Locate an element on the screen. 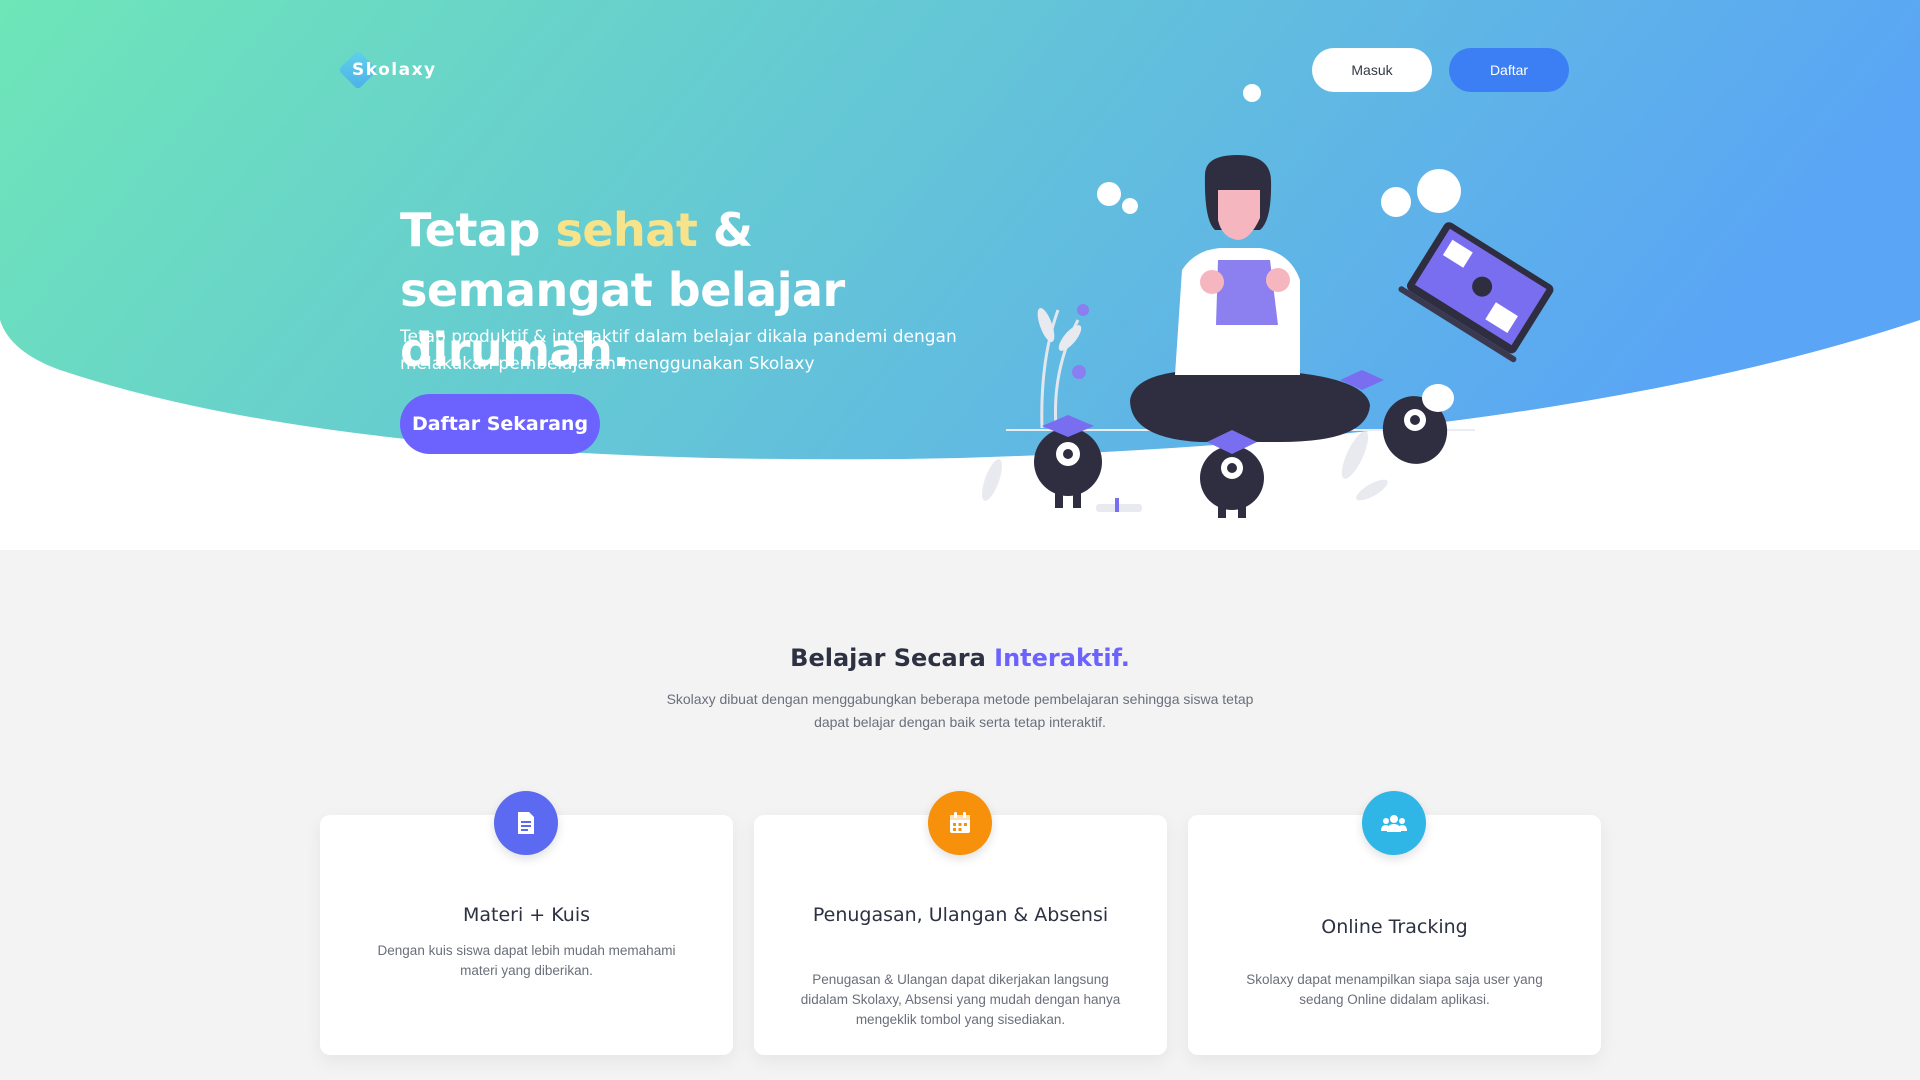  features-title-part1: Belajar Secara is located at coordinates (892, 658).